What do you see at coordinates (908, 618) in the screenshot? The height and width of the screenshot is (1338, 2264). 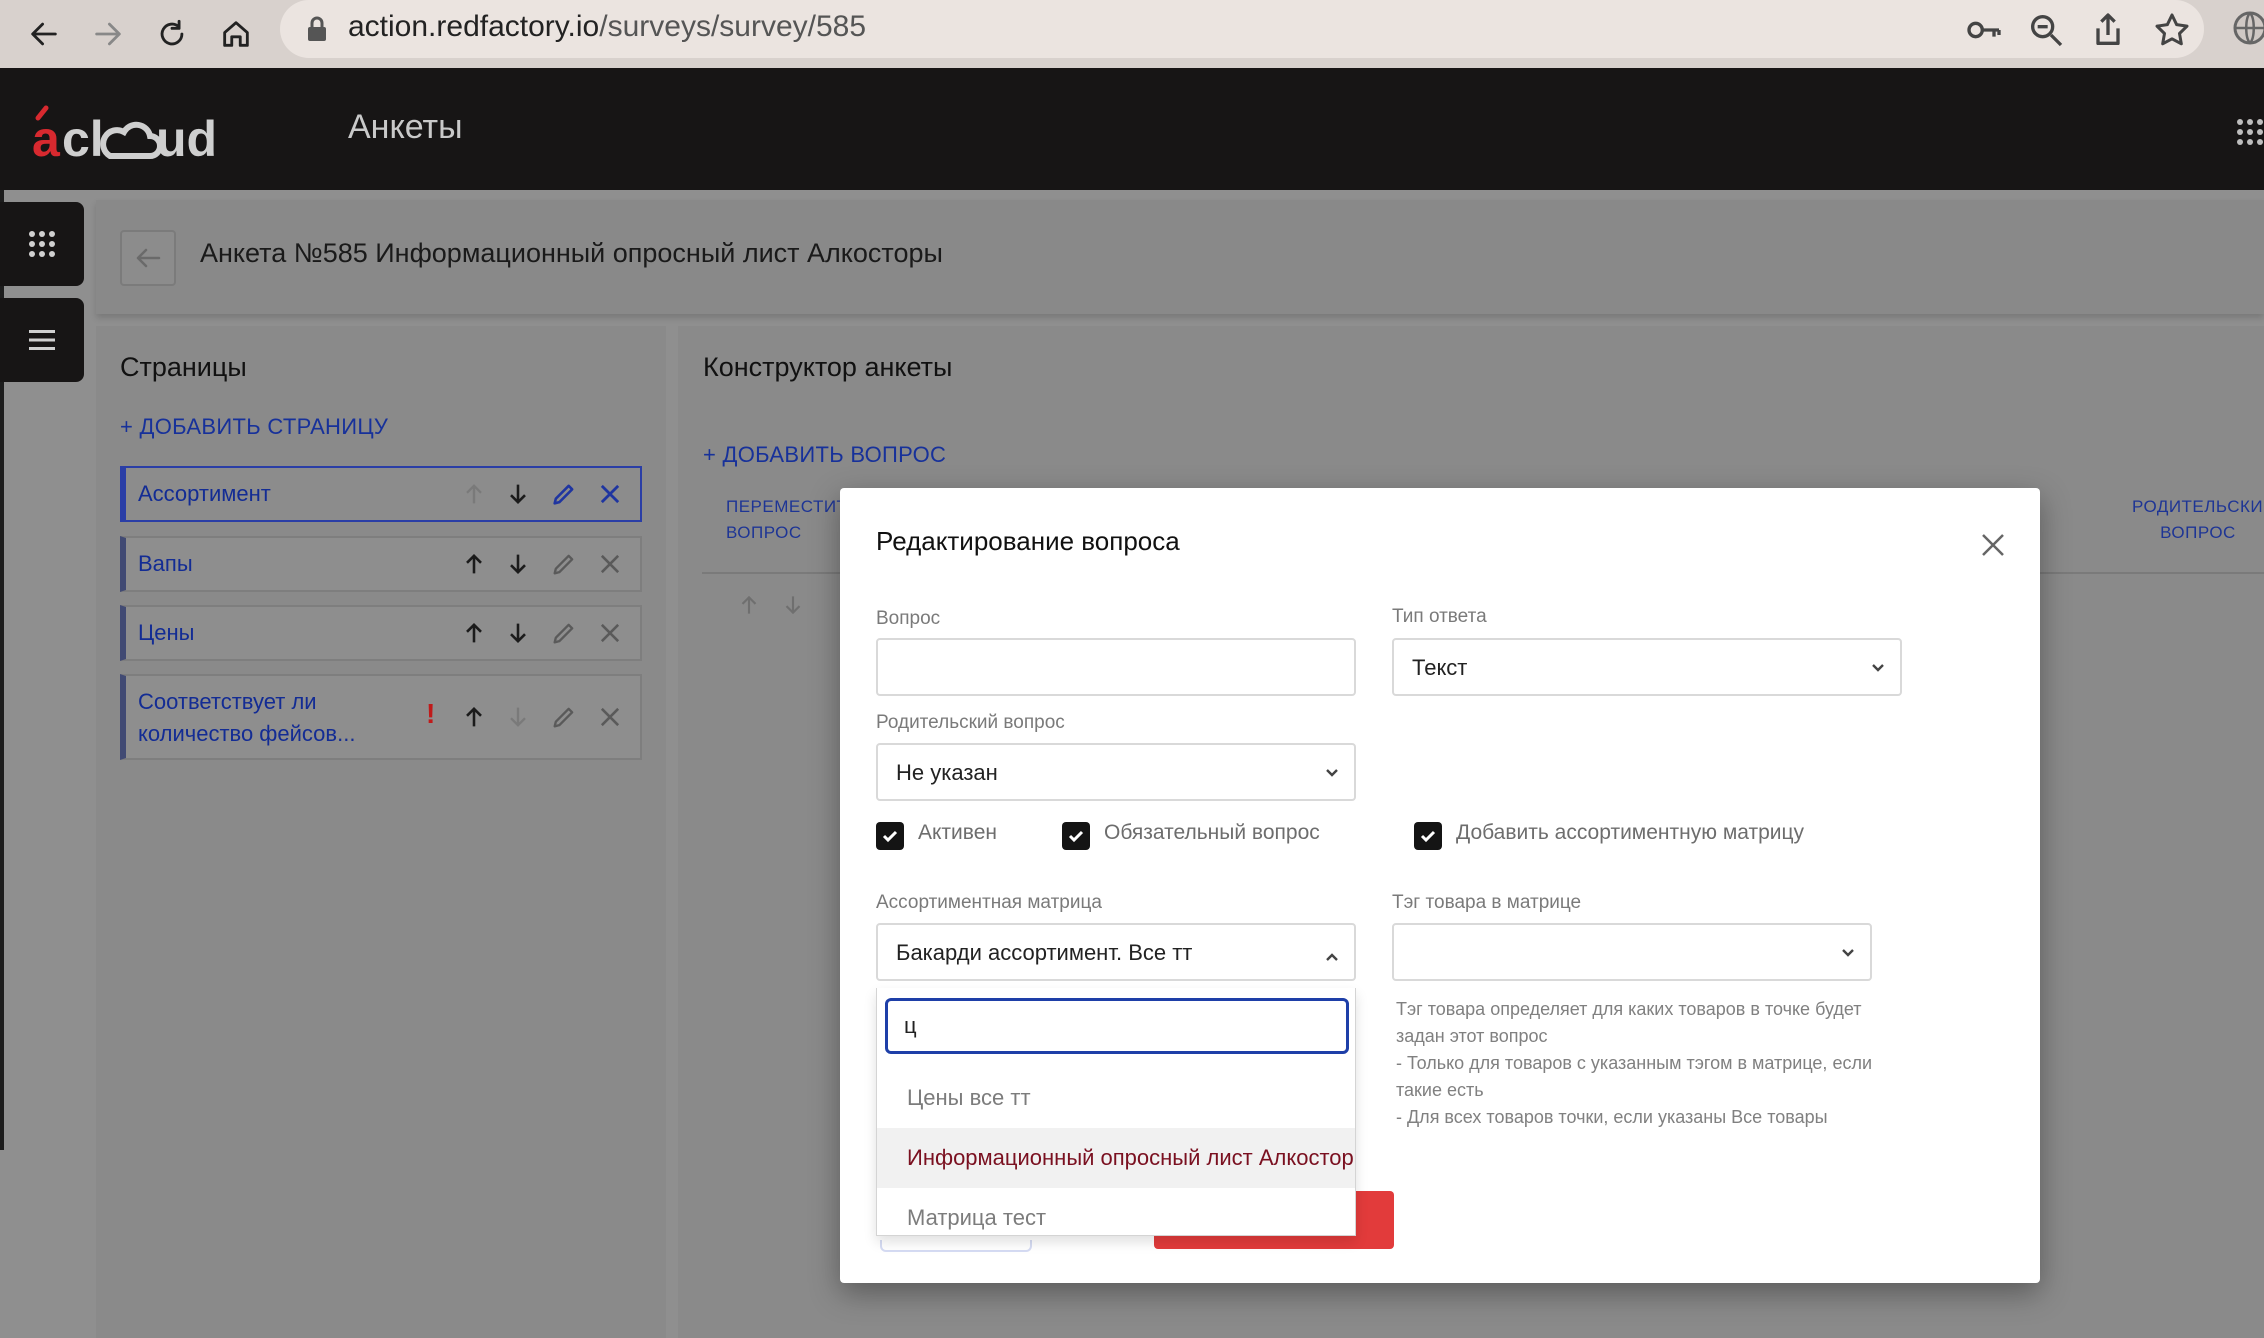 I see `question-label: Вопрос` at bounding box center [908, 618].